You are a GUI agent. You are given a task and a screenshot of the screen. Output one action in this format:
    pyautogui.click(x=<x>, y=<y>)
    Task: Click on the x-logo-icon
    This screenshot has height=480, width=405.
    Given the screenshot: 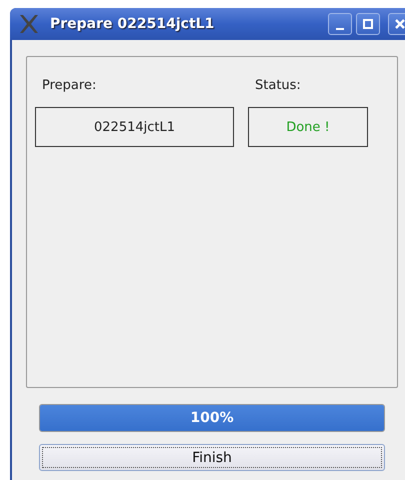 What is the action you would take?
    pyautogui.click(x=29, y=24)
    